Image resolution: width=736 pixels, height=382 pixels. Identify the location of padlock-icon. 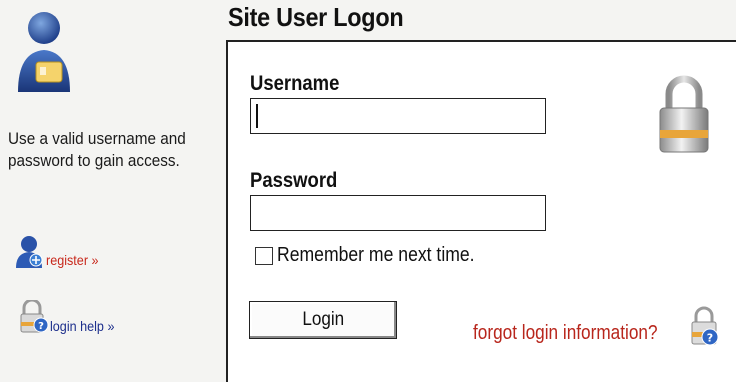
(684, 114).